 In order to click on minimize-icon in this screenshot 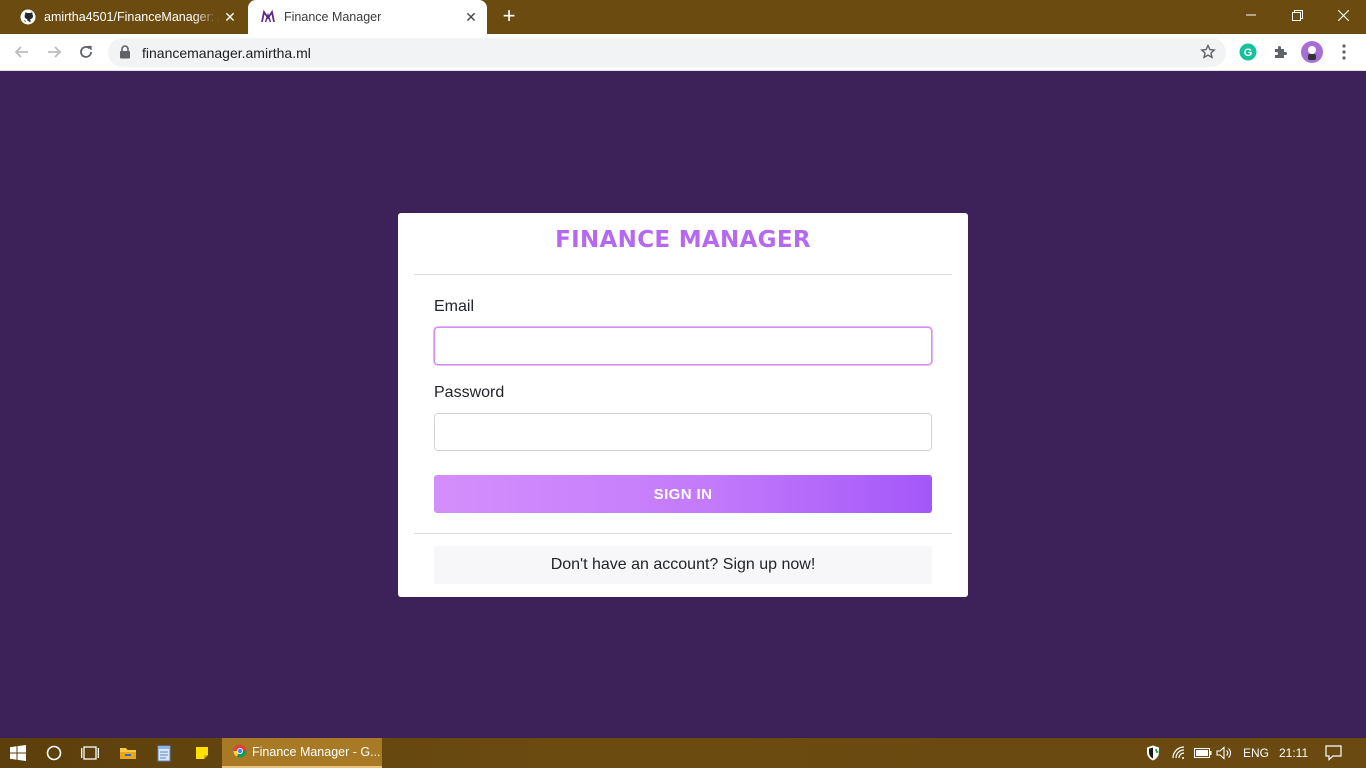, I will do `click(1251, 15)`.